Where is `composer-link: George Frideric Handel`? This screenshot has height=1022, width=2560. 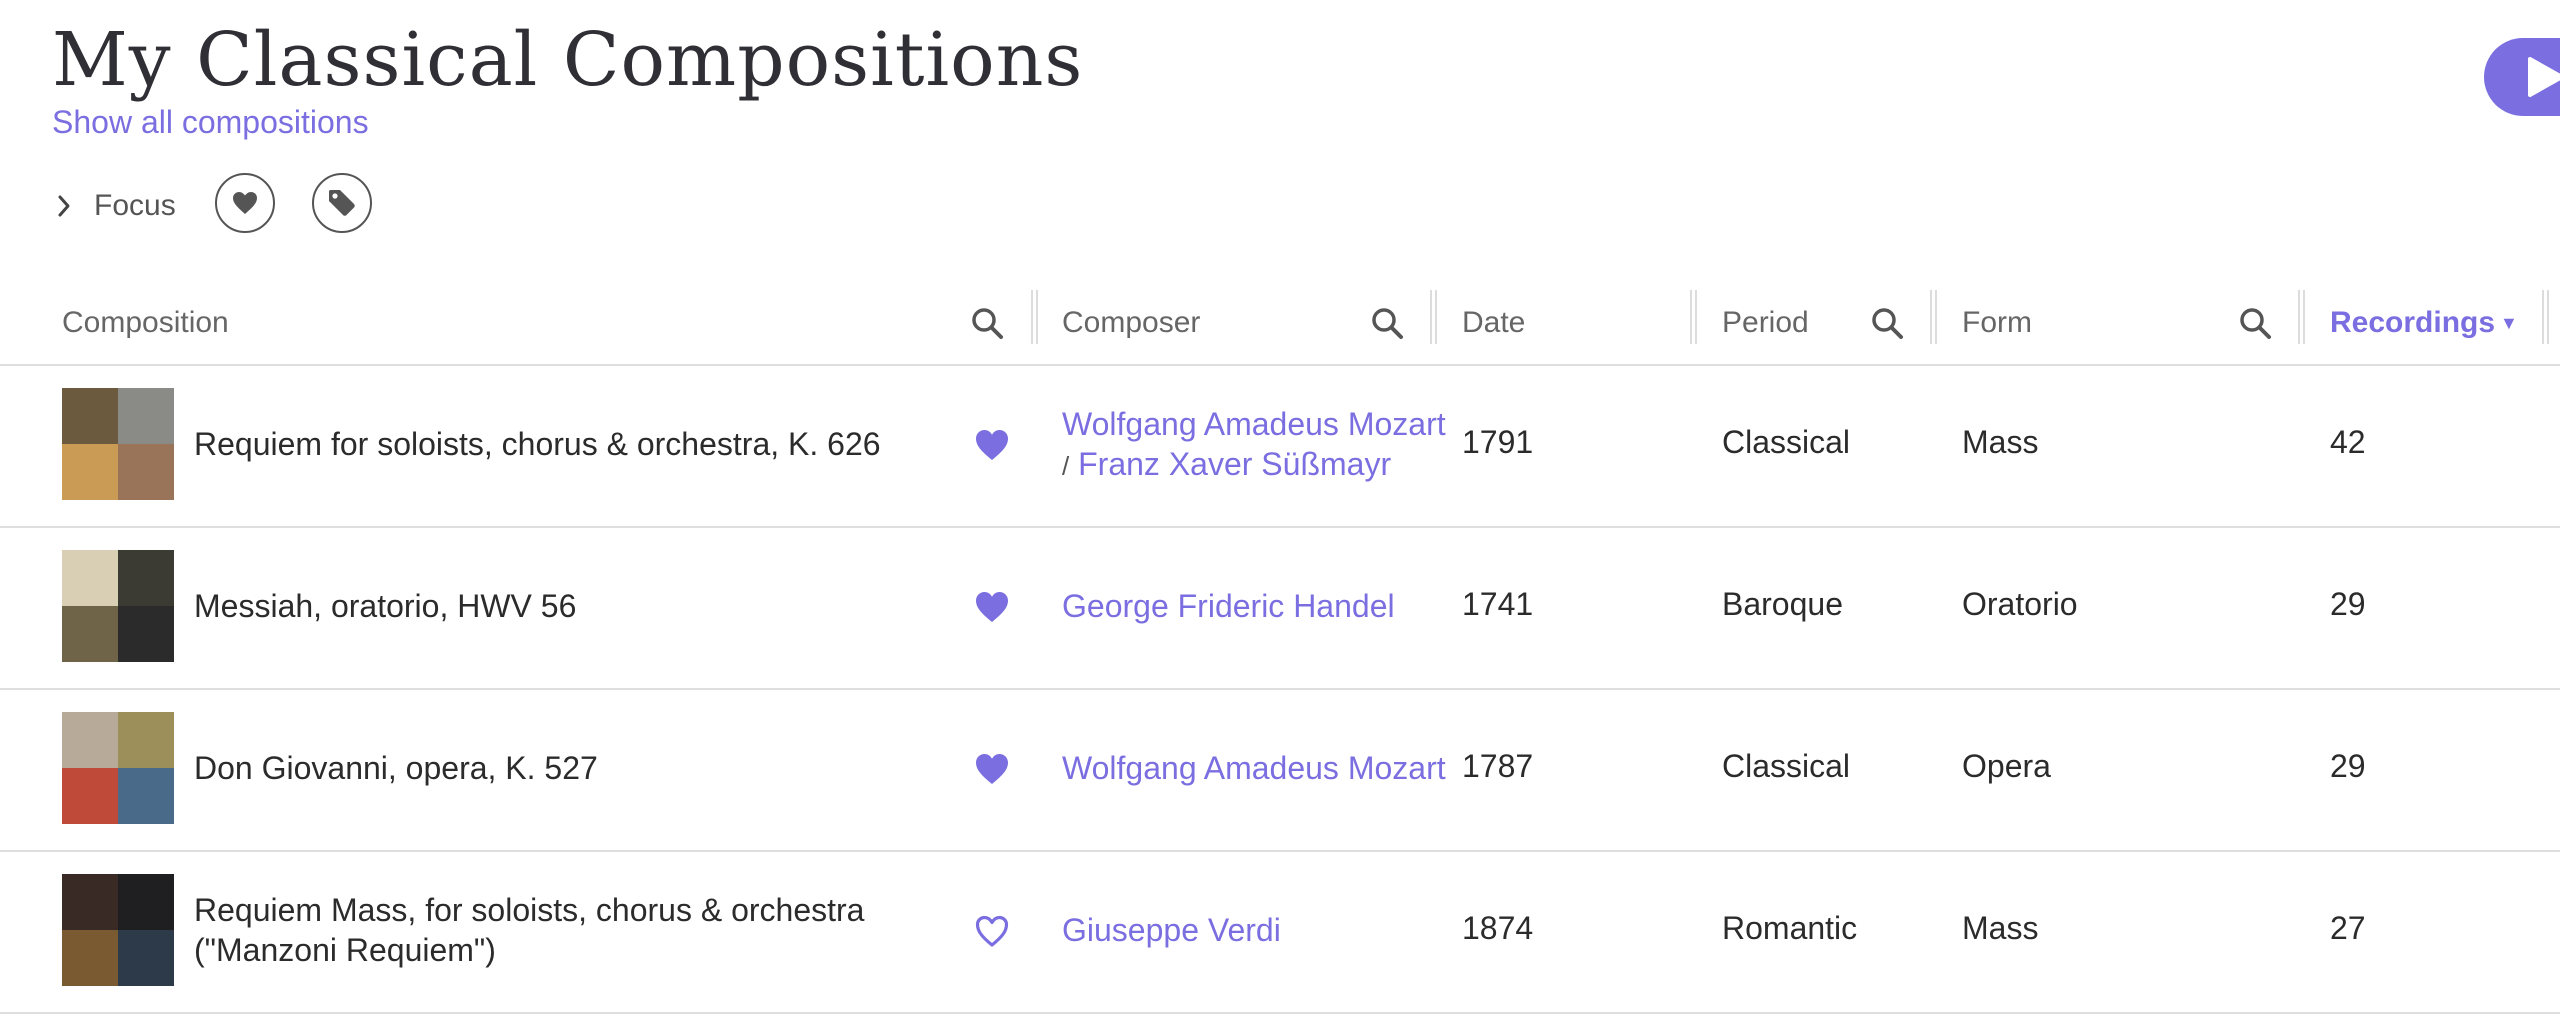 composer-link: George Frideric Handel is located at coordinates (1228, 606).